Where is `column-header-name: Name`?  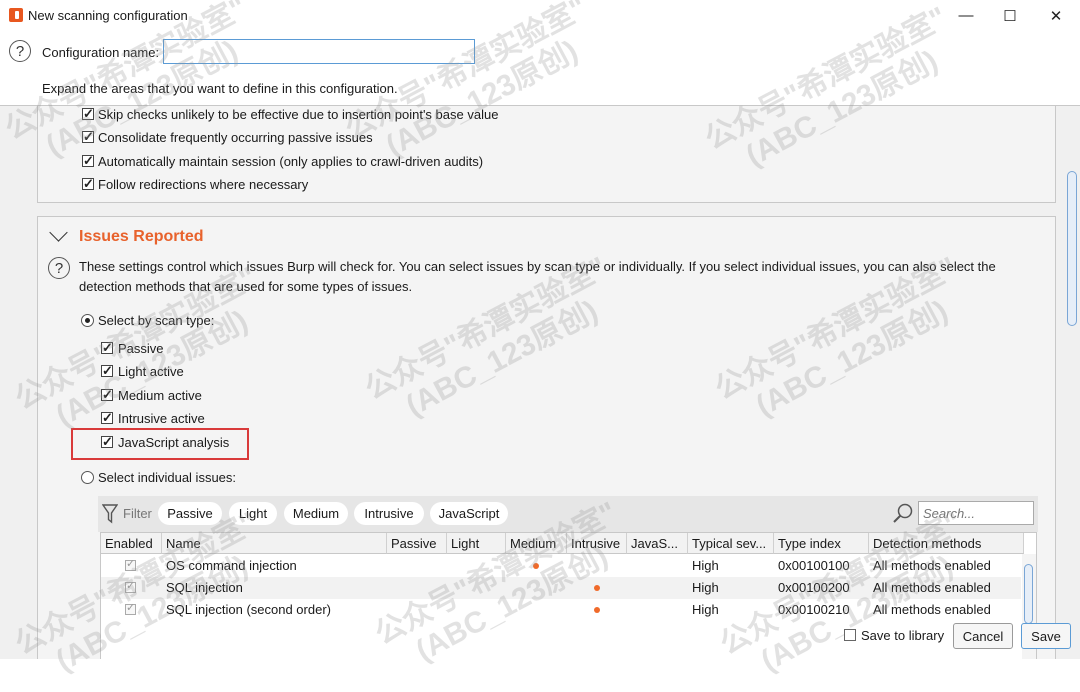 column-header-name: Name is located at coordinates (274, 543).